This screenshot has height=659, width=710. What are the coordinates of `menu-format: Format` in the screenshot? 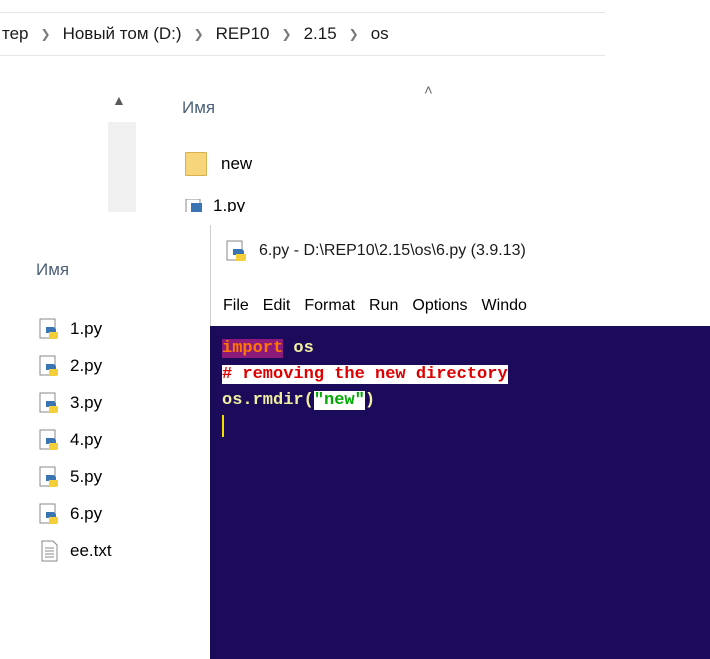 It's located at (324, 306).